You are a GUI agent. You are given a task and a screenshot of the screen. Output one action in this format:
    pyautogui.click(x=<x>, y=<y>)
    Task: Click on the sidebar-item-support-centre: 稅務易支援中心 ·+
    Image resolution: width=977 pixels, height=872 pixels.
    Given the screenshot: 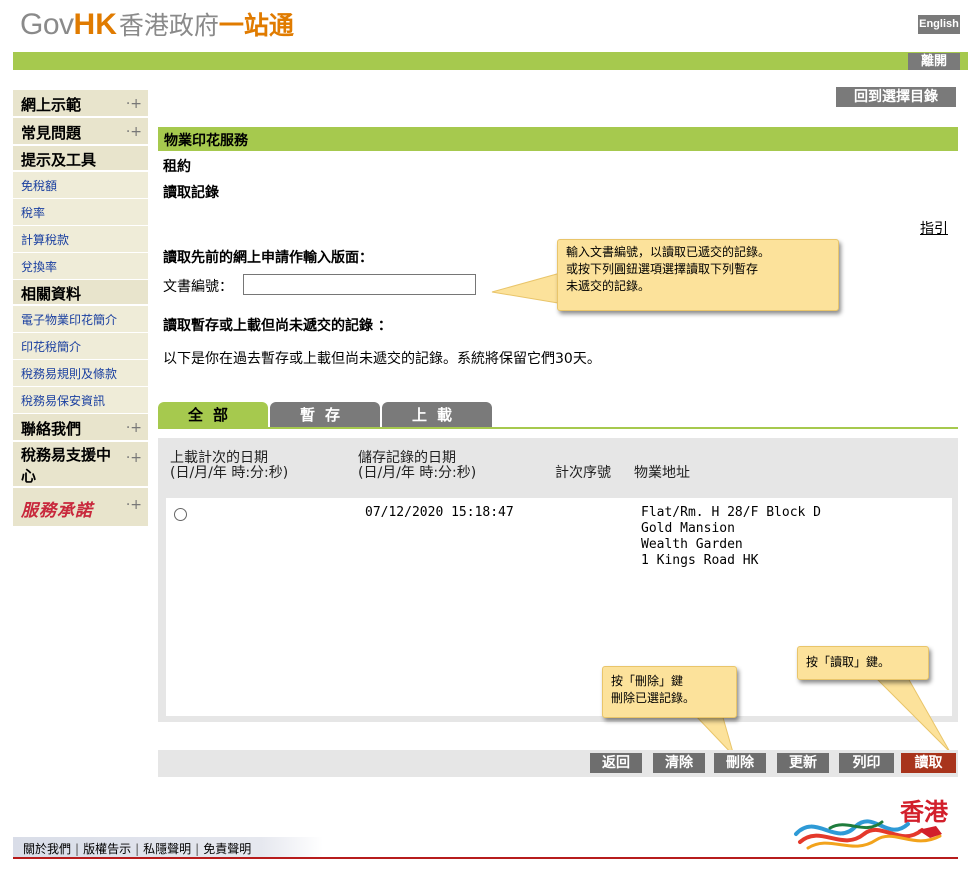 What is the action you would take?
    pyautogui.click(x=80, y=465)
    